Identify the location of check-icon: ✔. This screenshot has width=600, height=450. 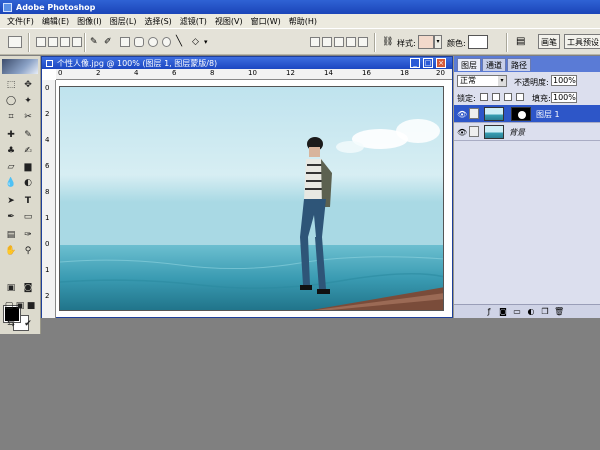
(28, 324).